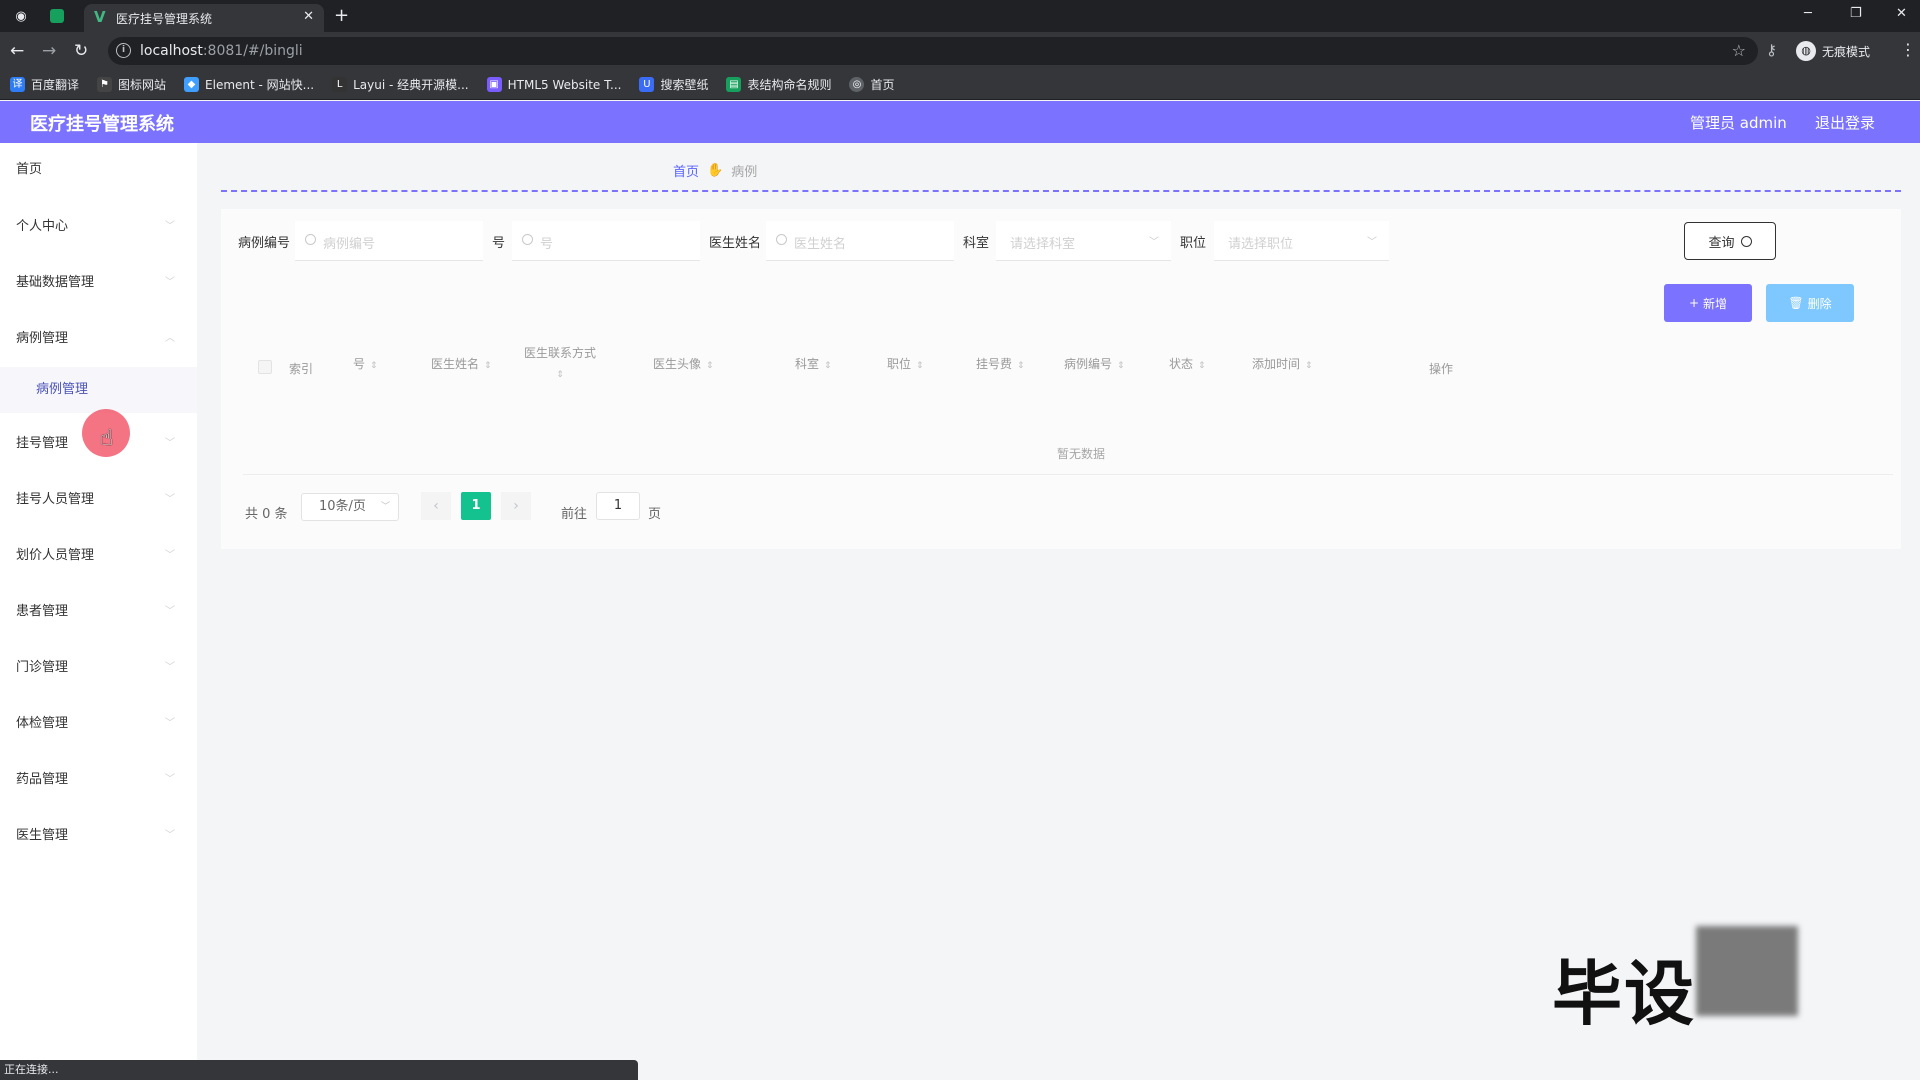 The height and width of the screenshot is (1080, 1920). Describe the element at coordinates (98, 724) in the screenshot. I see `sidebar-item-checkup: 体检管理 ﹀` at that location.